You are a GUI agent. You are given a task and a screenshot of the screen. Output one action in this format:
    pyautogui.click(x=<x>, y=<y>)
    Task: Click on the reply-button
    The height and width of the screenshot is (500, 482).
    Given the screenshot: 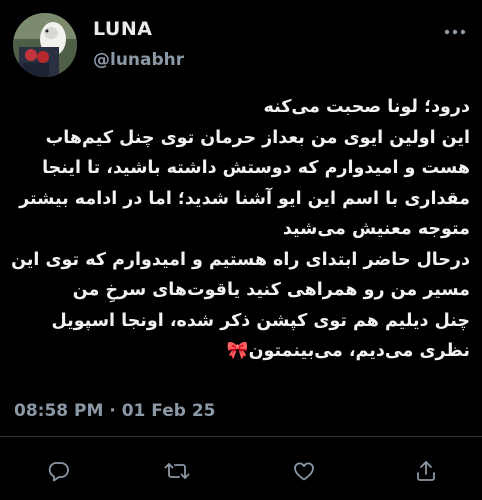 What is the action you would take?
    pyautogui.click(x=58, y=471)
    